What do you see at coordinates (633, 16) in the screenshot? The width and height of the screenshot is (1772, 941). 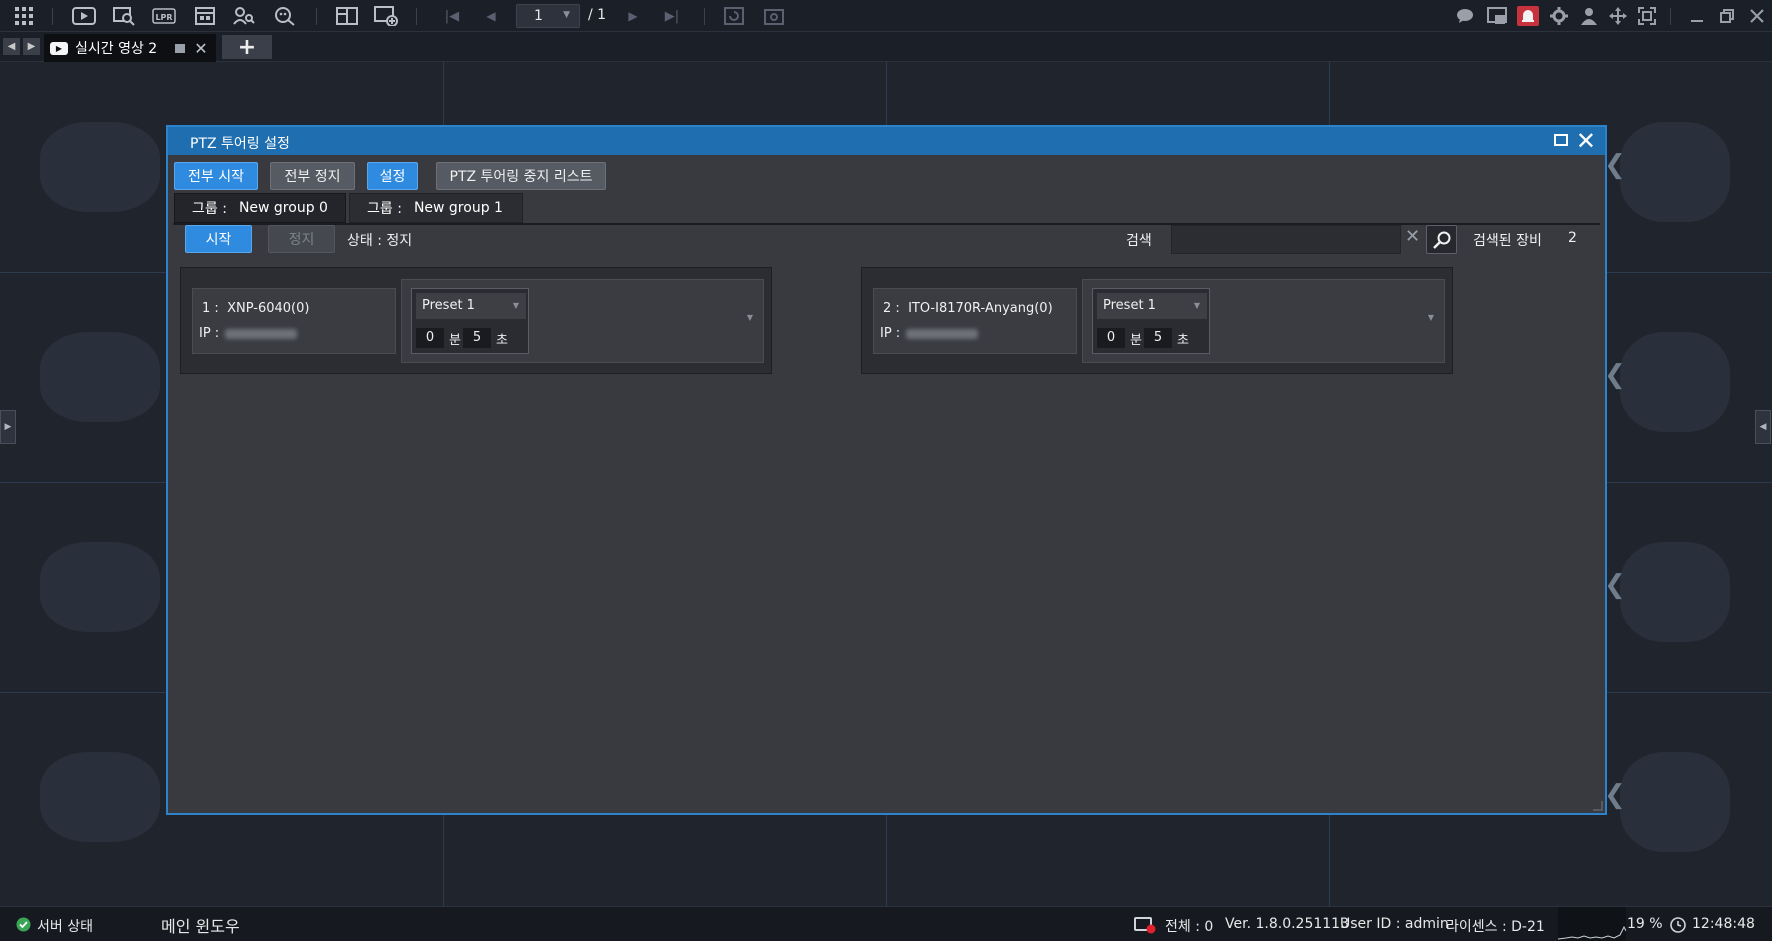 I see `next-page-icon: ▶` at bounding box center [633, 16].